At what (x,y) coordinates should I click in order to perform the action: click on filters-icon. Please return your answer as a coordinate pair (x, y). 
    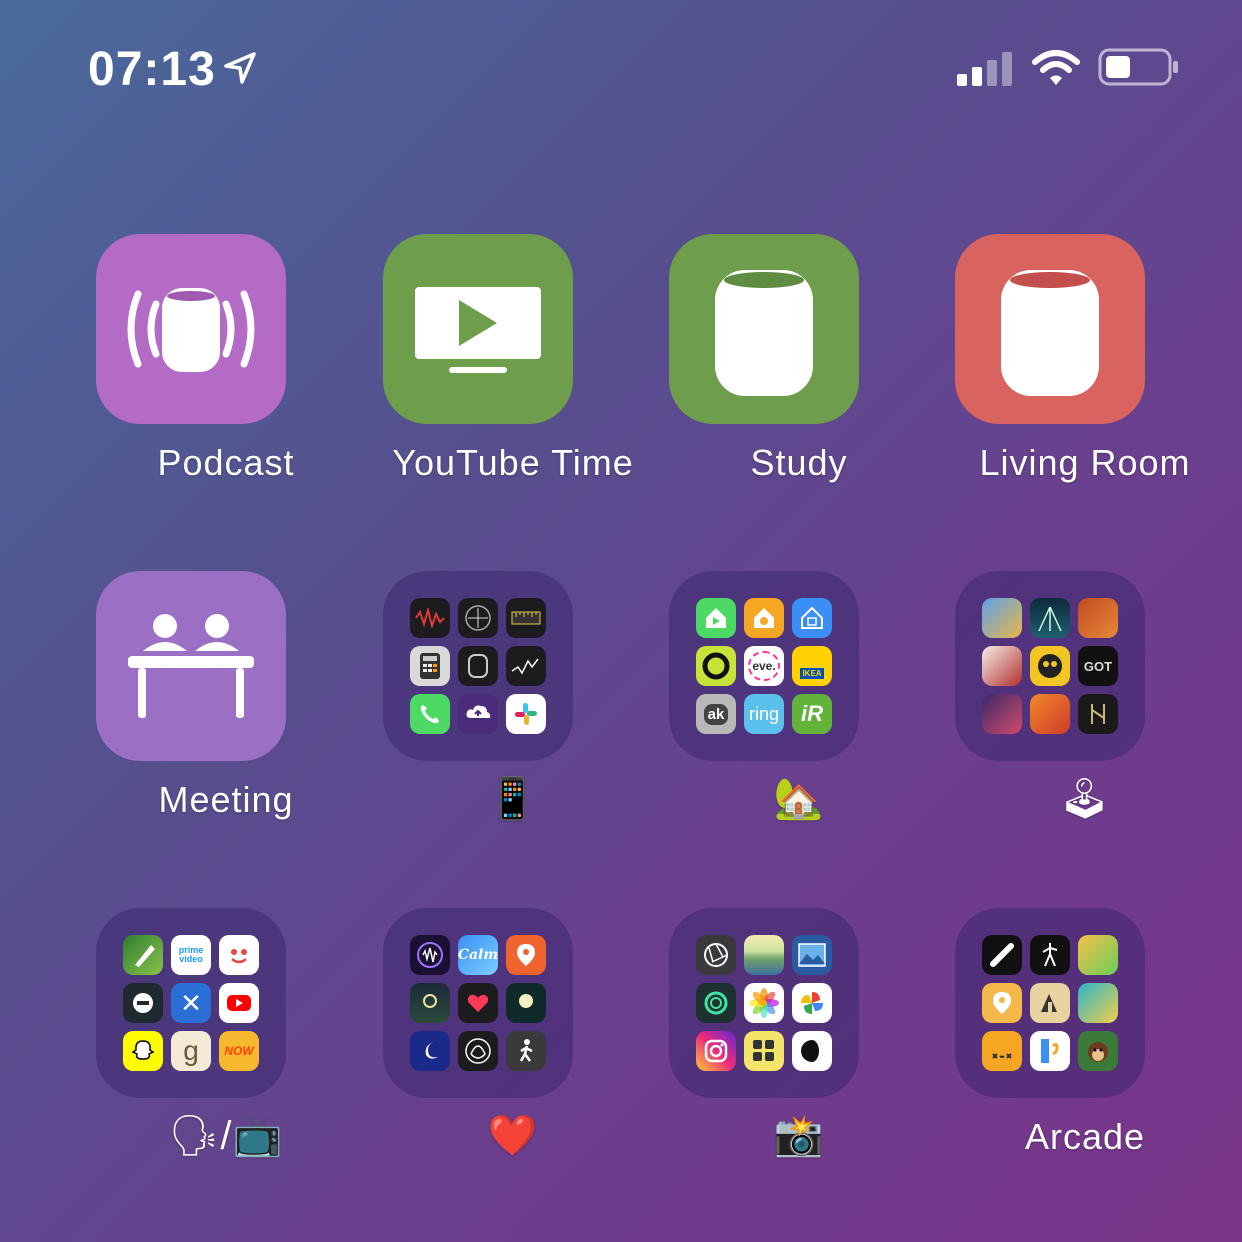
    Looking at the image, I should click on (764, 1051).